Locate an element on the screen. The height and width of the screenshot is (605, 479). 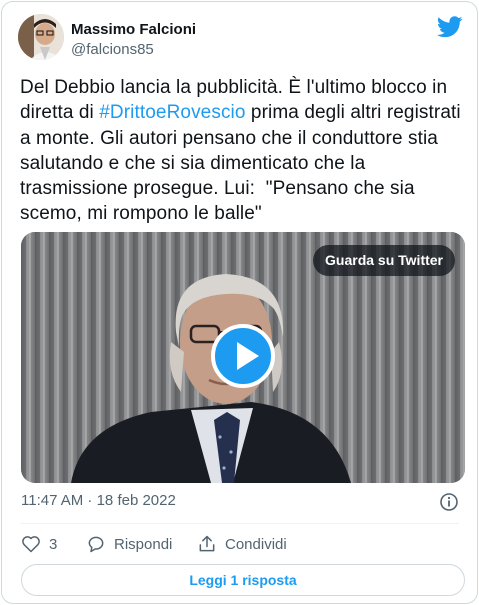
reply-button: Rispondi is located at coordinates (129, 544).